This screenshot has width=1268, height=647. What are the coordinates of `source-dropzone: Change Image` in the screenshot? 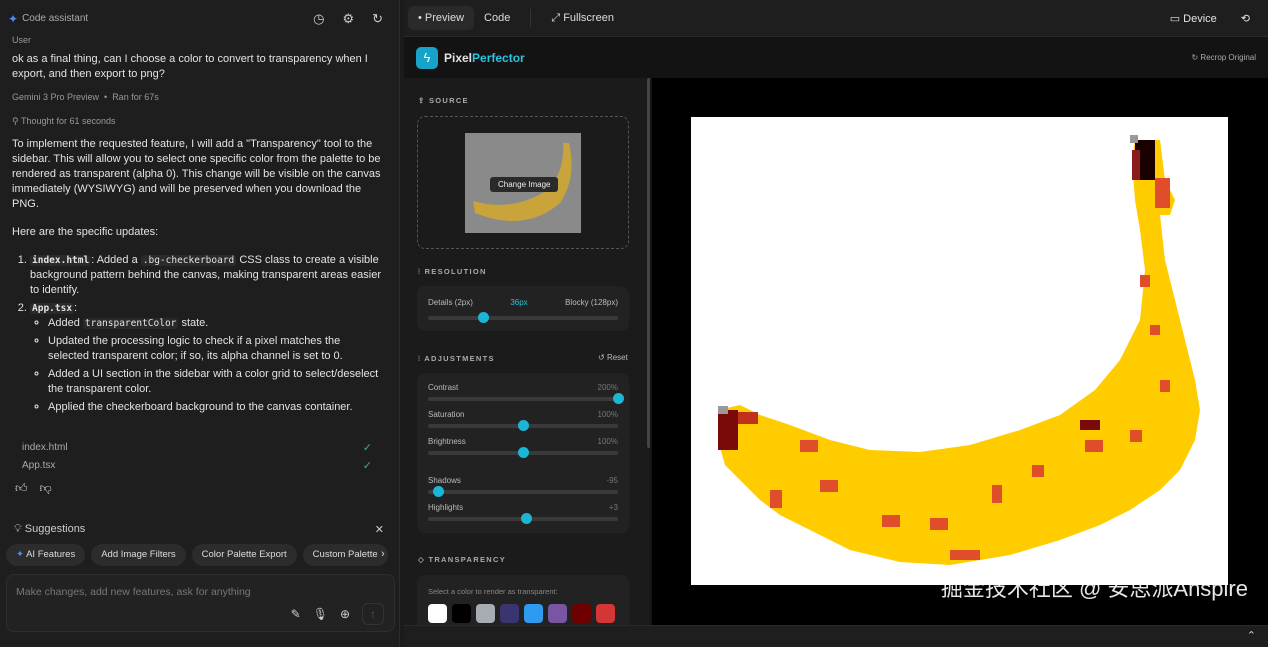 It's located at (523, 182).